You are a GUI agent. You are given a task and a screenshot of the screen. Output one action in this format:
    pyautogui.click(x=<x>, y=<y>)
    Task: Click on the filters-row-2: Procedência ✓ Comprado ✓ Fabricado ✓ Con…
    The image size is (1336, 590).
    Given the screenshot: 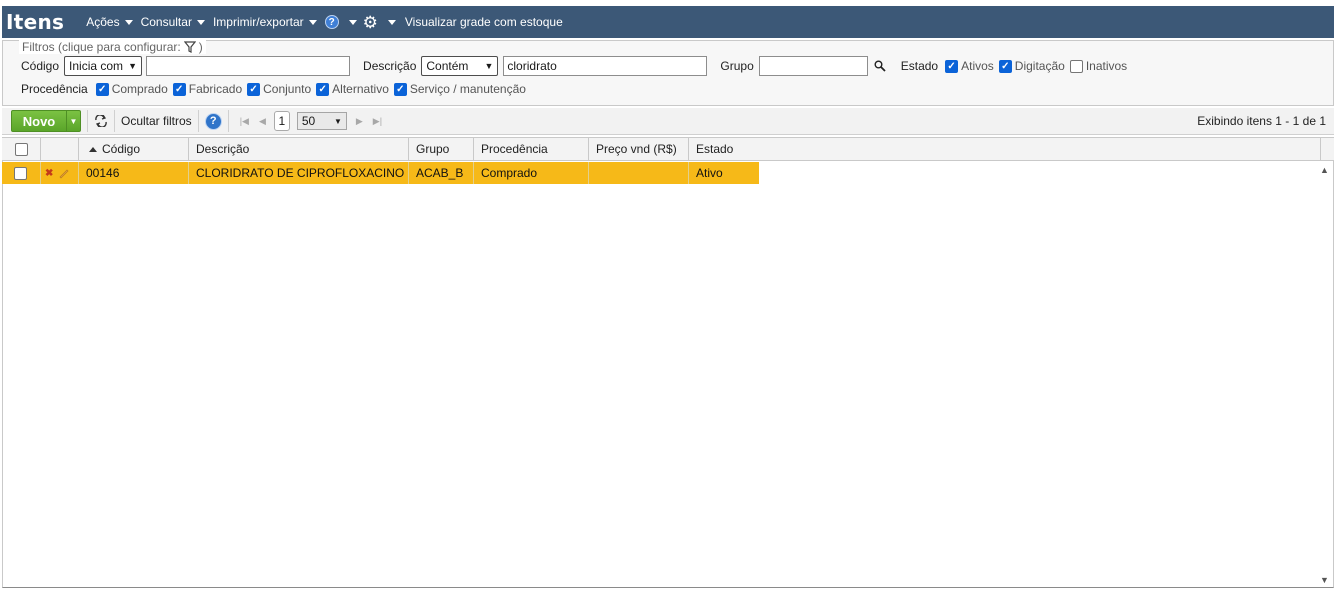 What is the action you would take?
    pyautogui.click(x=276, y=89)
    